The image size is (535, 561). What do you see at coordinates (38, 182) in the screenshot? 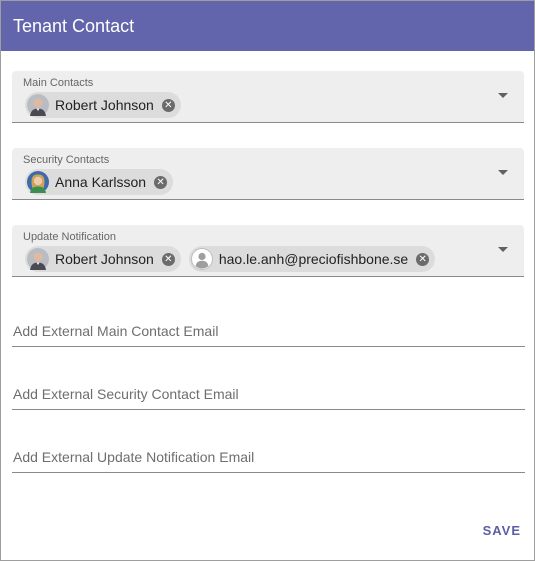
I see `anna-karlsson-avatar` at bounding box center [38, 182].